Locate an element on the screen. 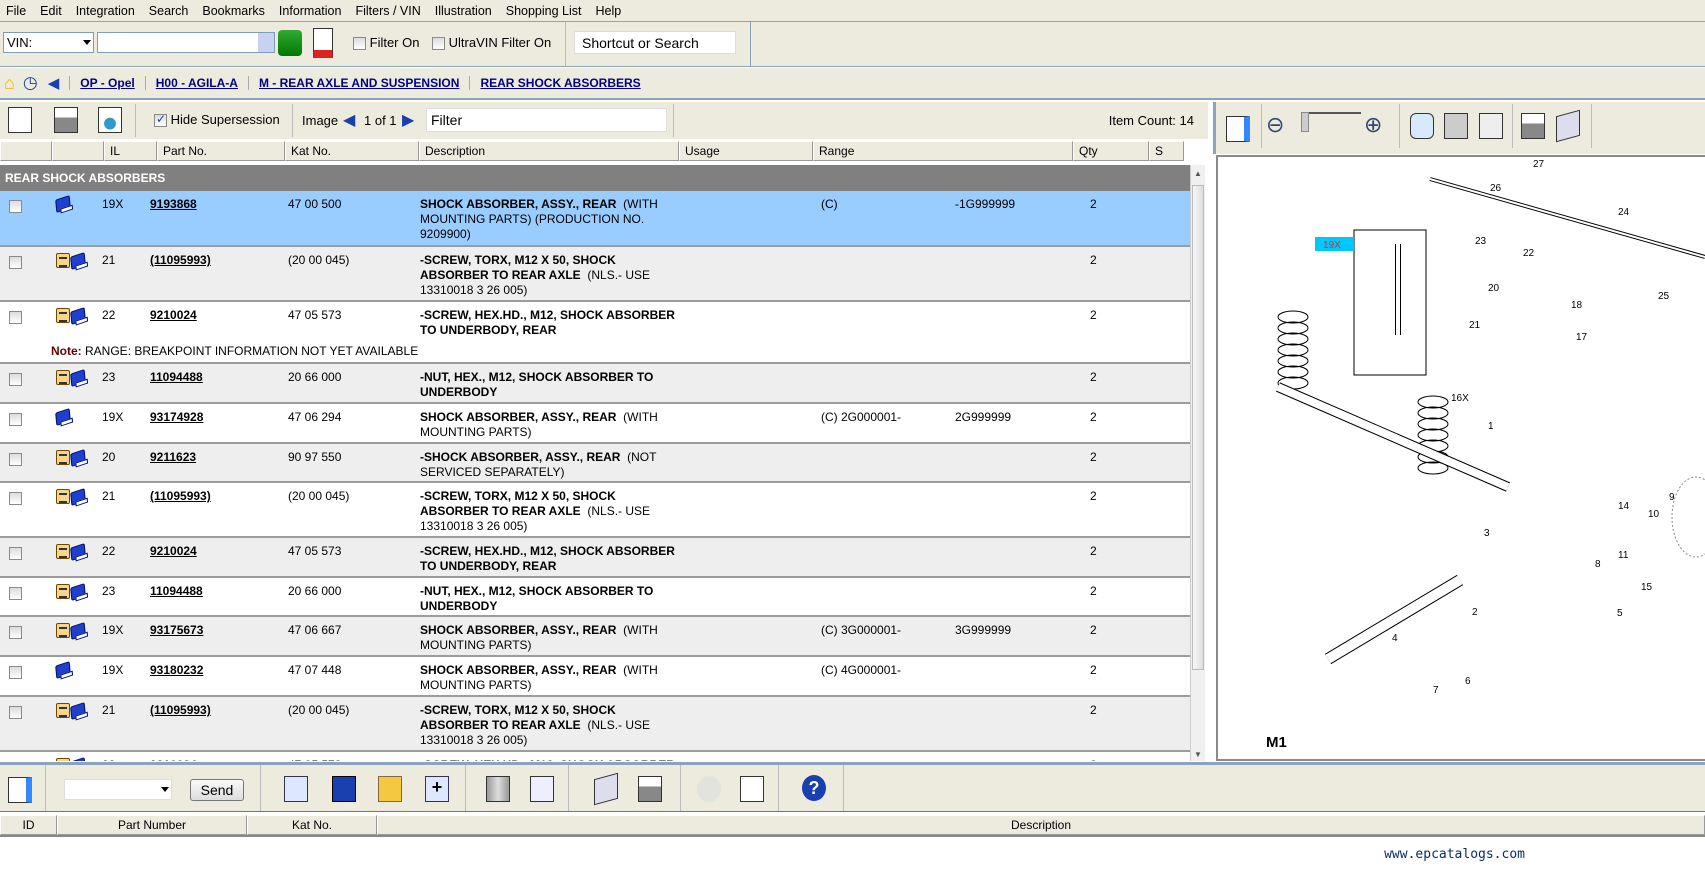 Image resolution: width=1705 pixels, height=873 pixels. menu-file: File is located at coordinates (17, 11).